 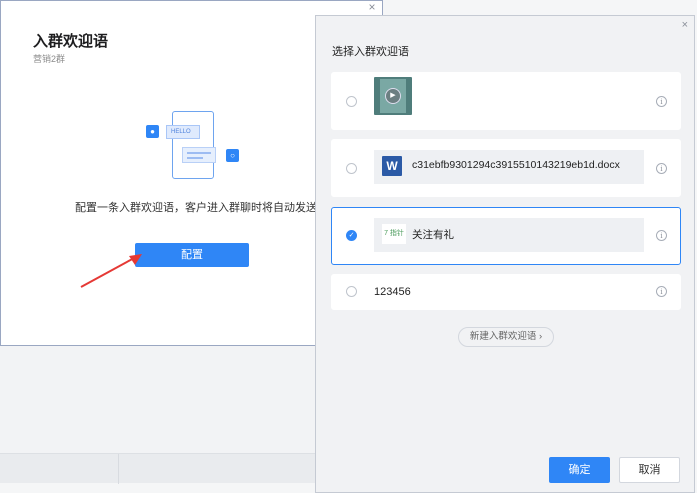 I want to click on background-footer-bar, so click(x=157, y=468).